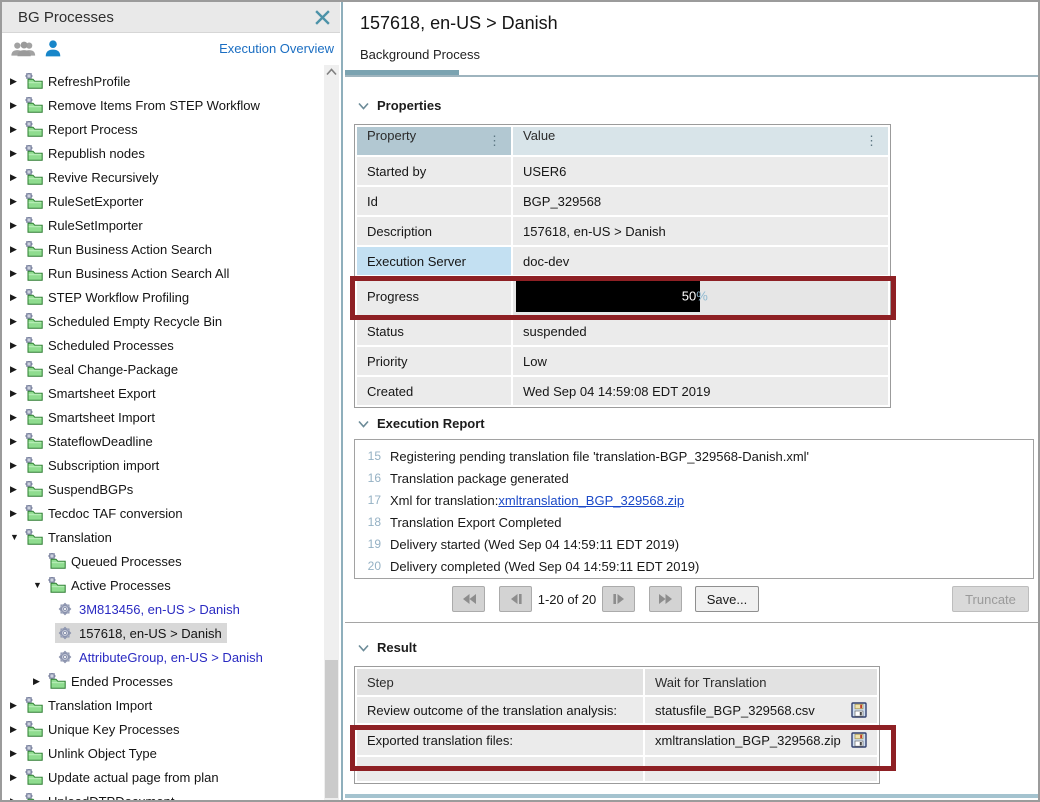  I want to click on table-row: Status suspended, so click(622, 331).